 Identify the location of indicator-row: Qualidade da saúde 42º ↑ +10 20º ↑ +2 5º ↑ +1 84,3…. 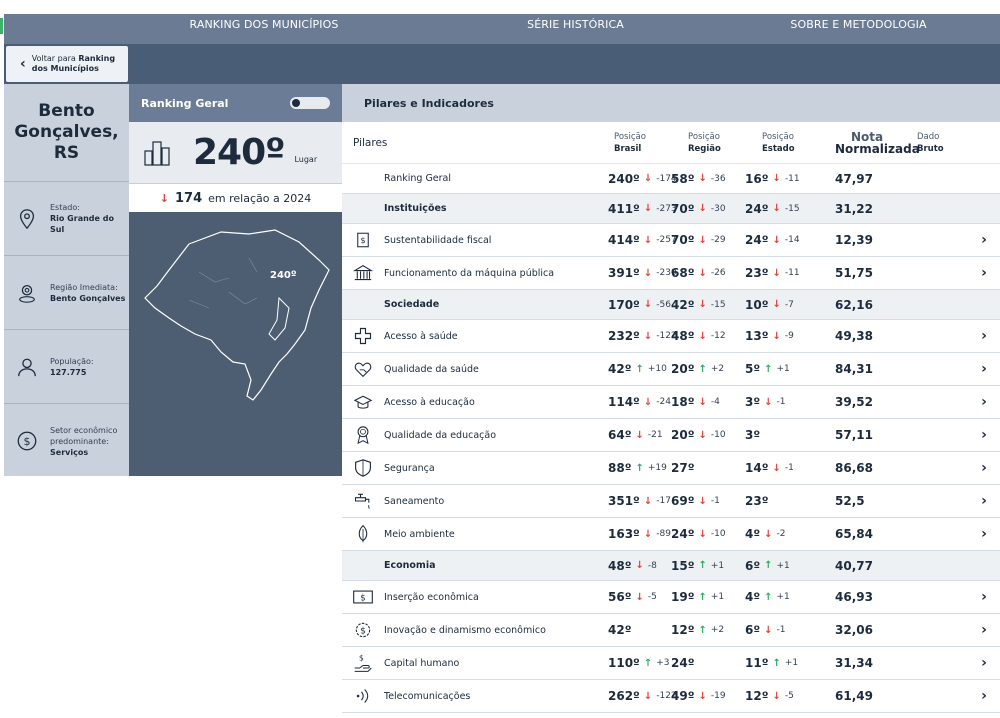
(671, 369).